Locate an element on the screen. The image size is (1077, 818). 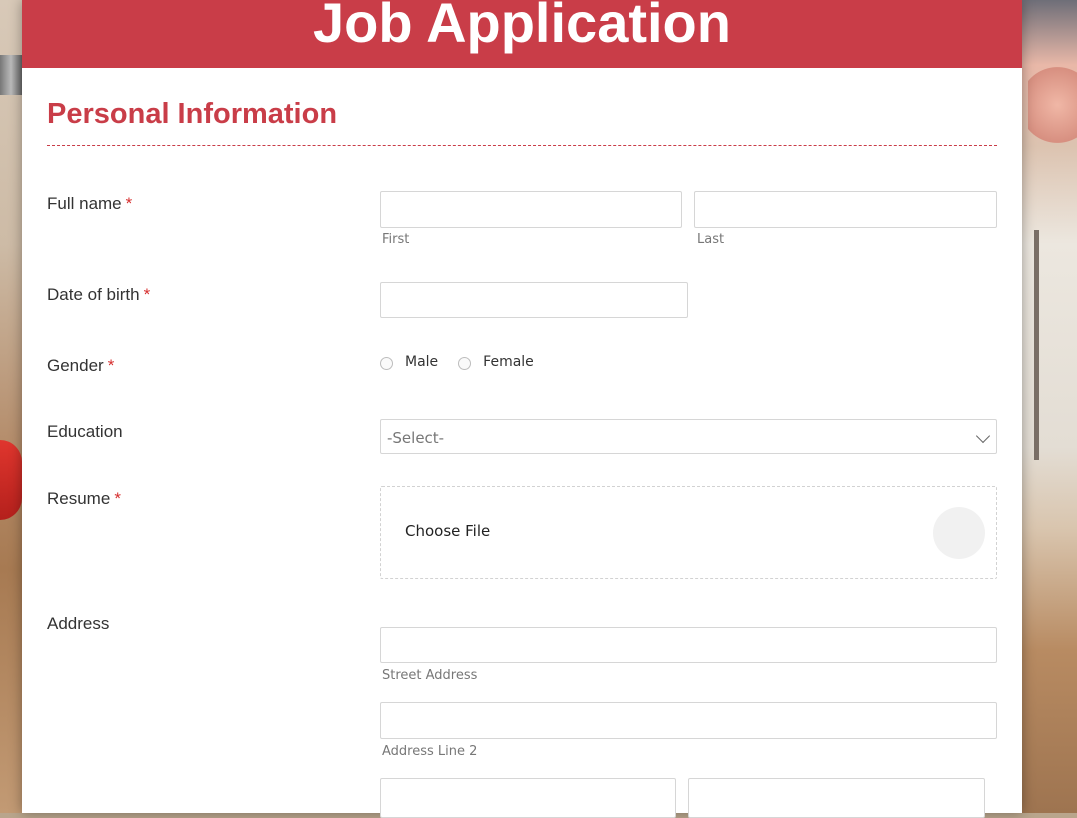
gender-label: Gender * is located at coordinates (80, 366).